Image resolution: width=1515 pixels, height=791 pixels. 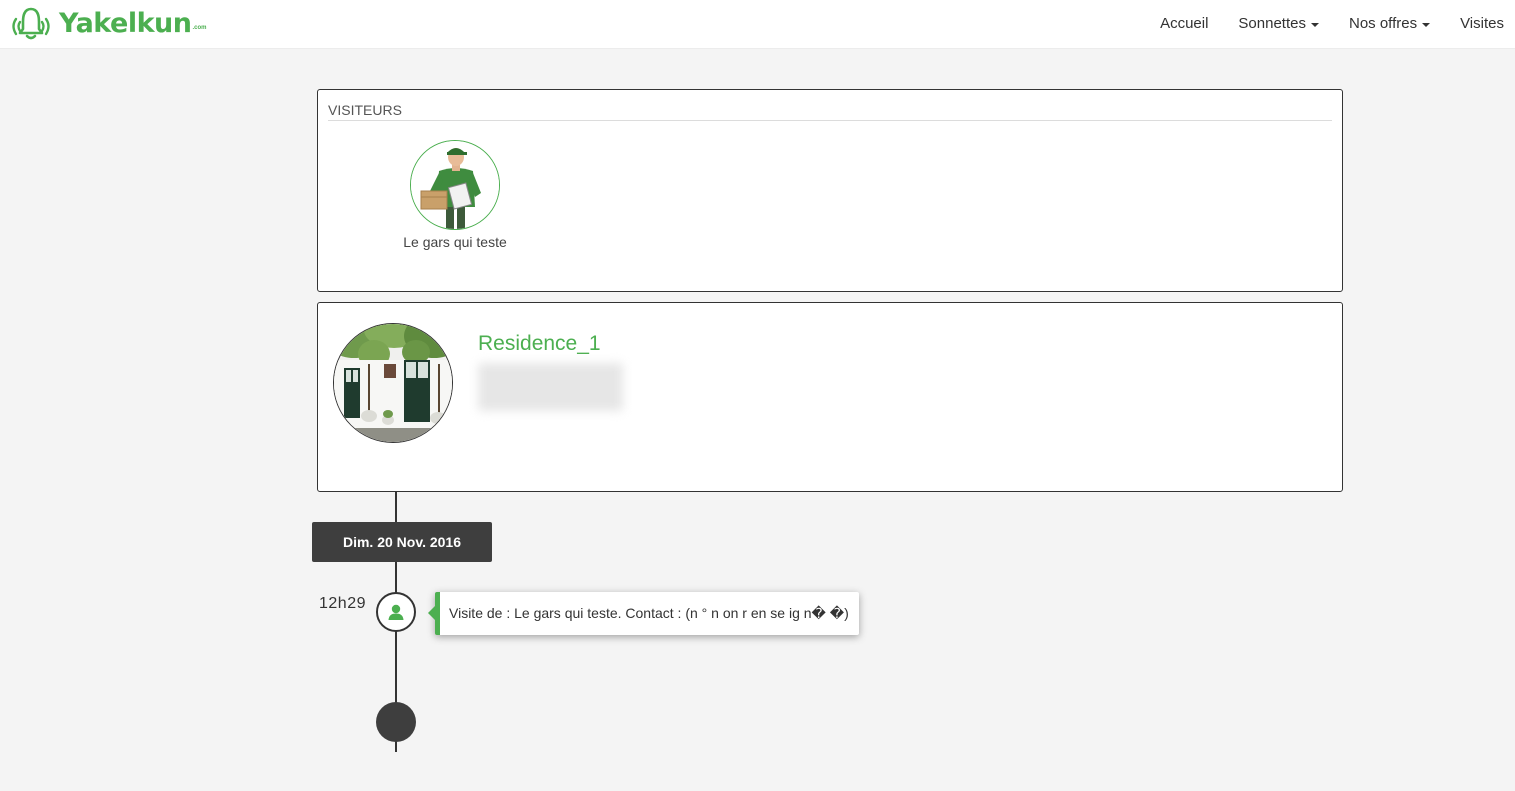 I want to click on residence-photo, so click(x=393, y=383).